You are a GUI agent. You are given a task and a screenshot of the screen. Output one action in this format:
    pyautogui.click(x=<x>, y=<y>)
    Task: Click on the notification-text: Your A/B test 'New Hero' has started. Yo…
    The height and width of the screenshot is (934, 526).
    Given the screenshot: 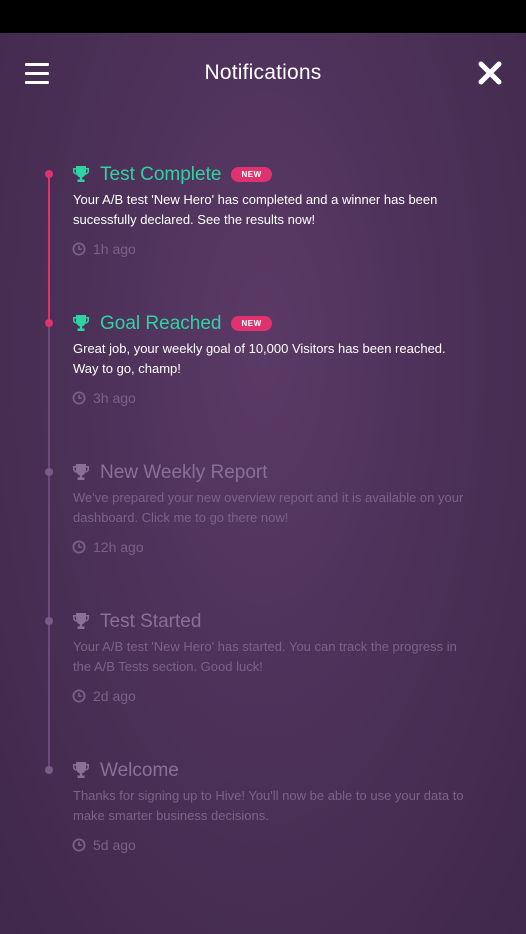 What is the action you would take?
    pyautogui.click(x=265, y=656)
    